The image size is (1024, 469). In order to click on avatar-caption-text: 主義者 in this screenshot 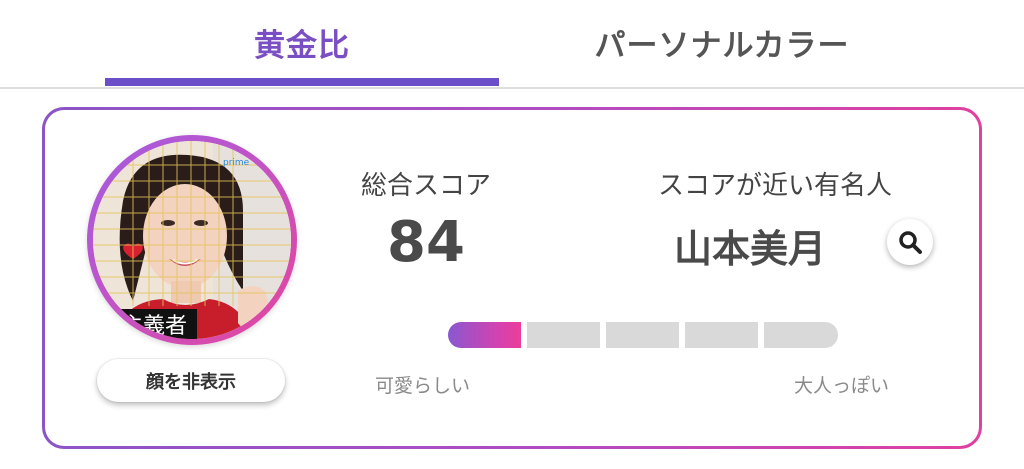, I will do `click(154, 326)`.